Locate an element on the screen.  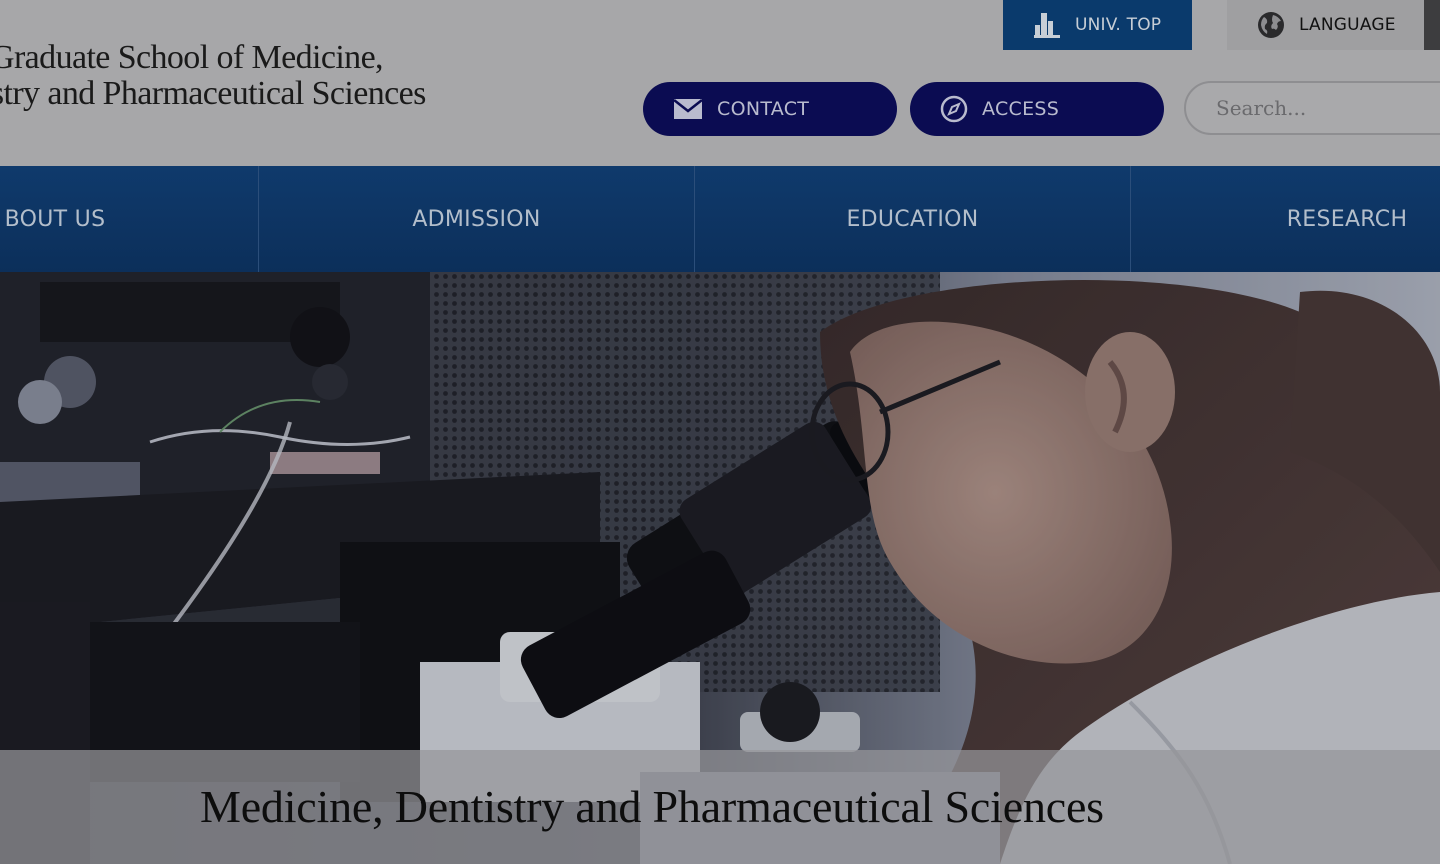
nav-item-label: EDUCATION is located at coordinates (912, 219).